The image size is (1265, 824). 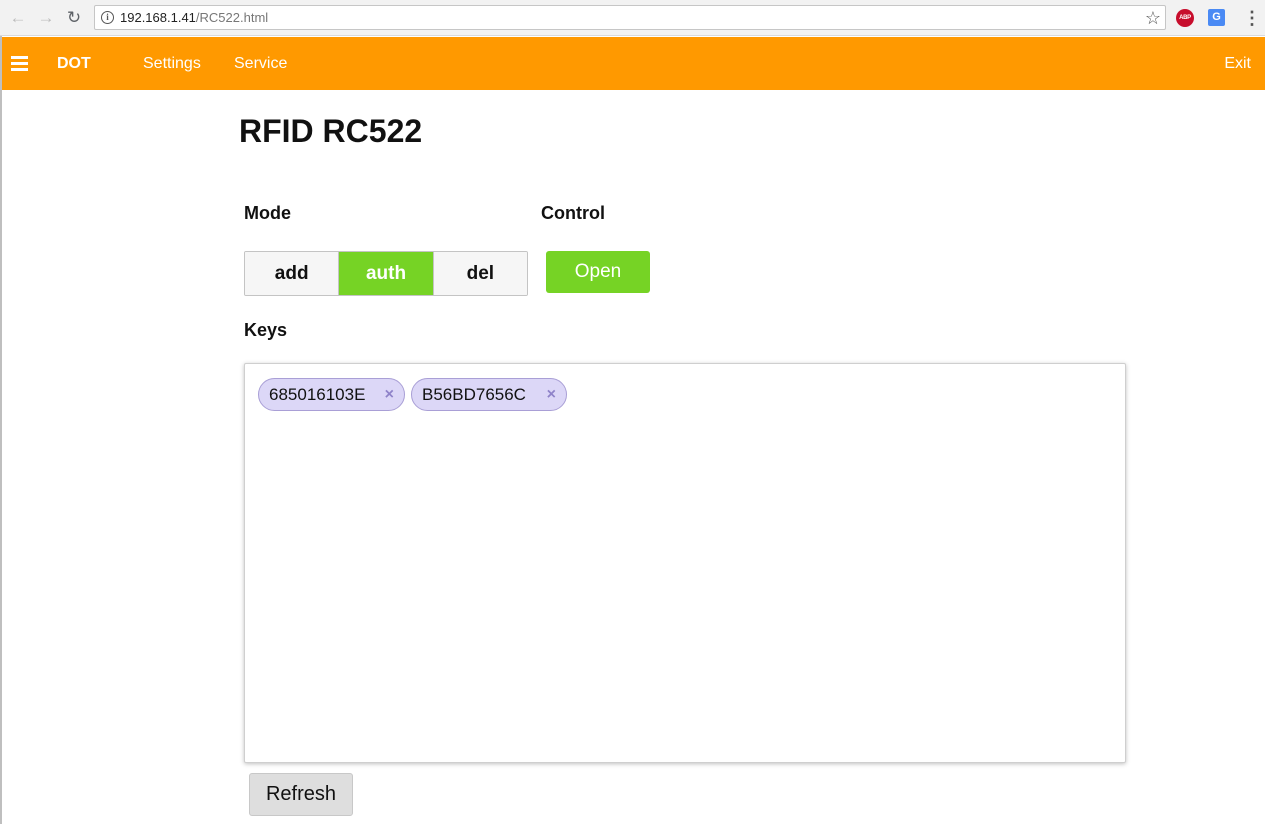 I want to click on browser-menu-icon: ⋮, so click(x=1252, y=18).